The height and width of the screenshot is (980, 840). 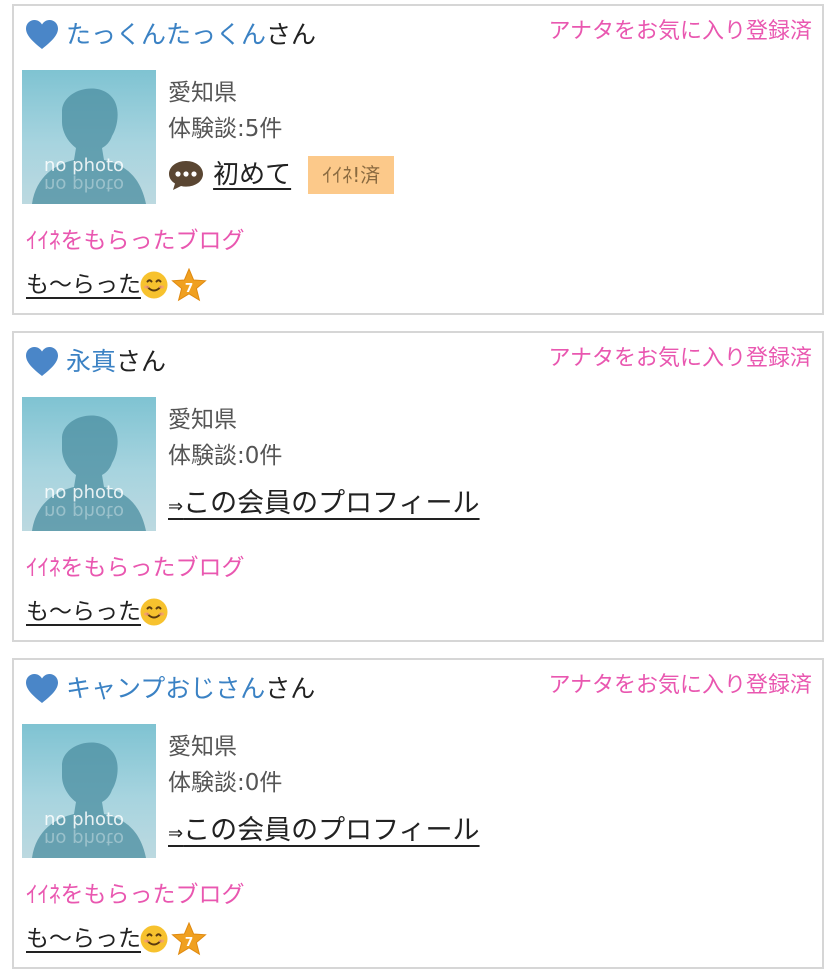 I want to click on speech-bubble-icon, so click(x=186, y=175).